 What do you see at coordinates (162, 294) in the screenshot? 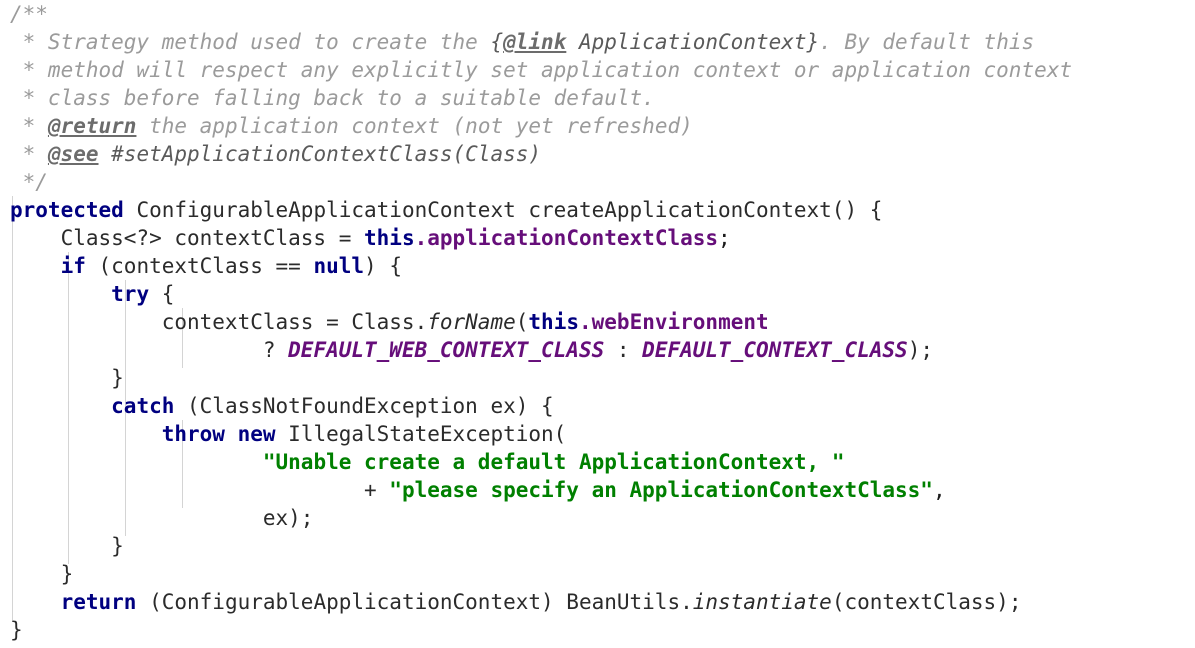
I see `code-token-plain: {` at bounding box center [162, 294].